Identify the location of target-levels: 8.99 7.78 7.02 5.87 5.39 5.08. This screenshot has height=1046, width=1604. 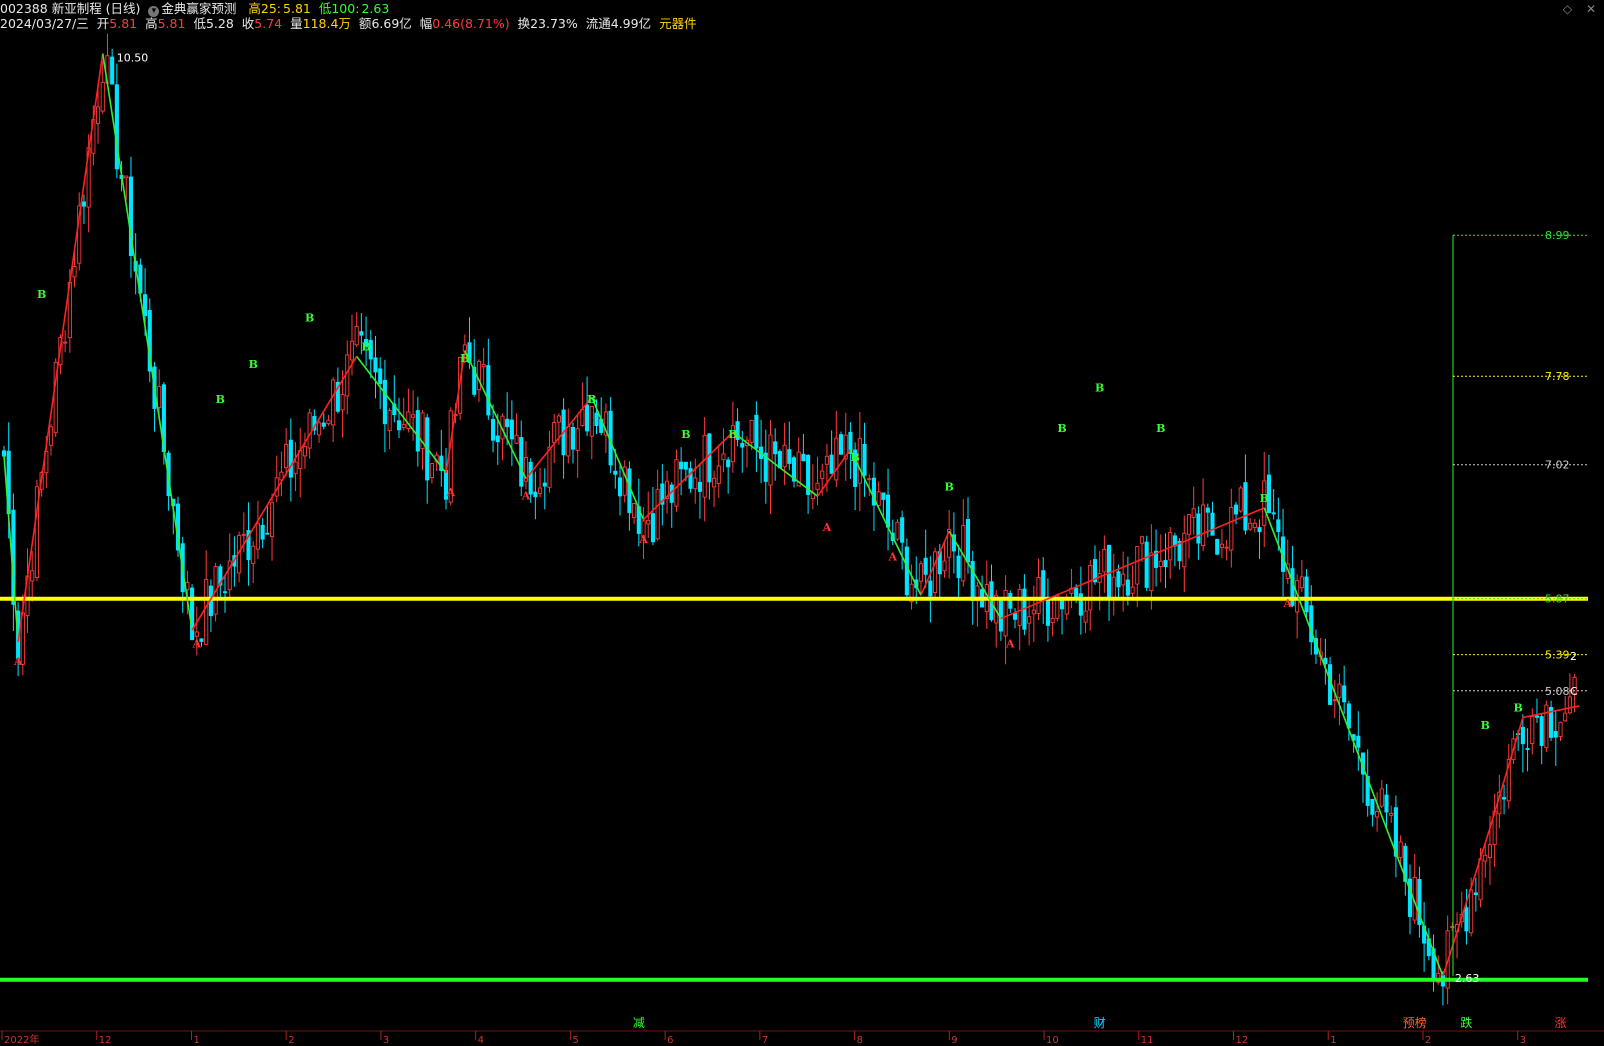
(1520, 603).